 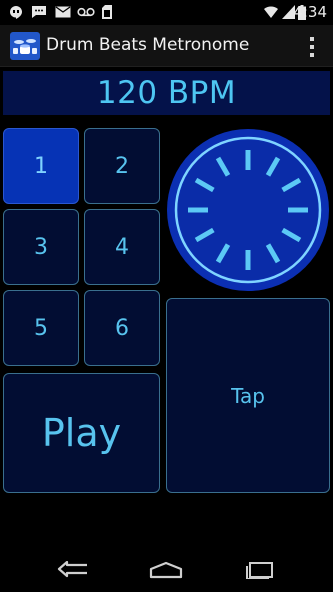 I want to click on back-icon, so click(x=74, y=570).